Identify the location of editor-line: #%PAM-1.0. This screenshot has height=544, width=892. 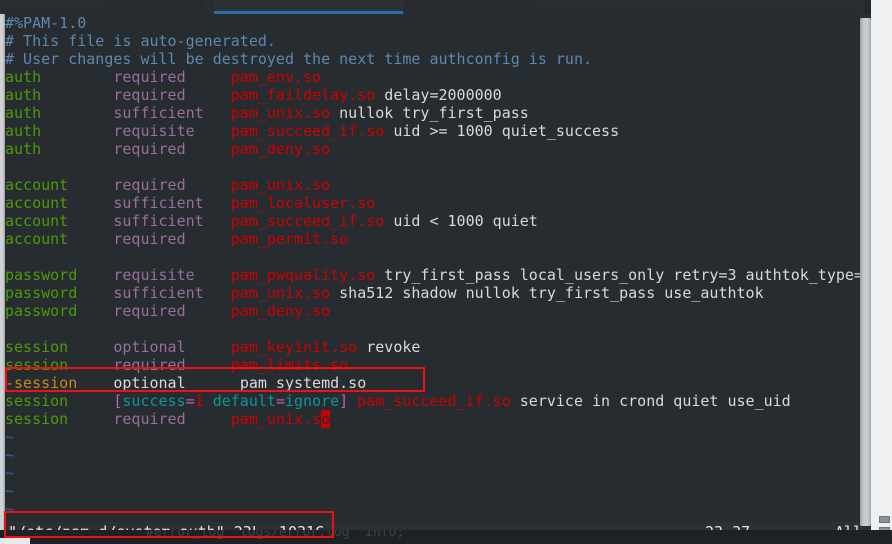
(435, 23).